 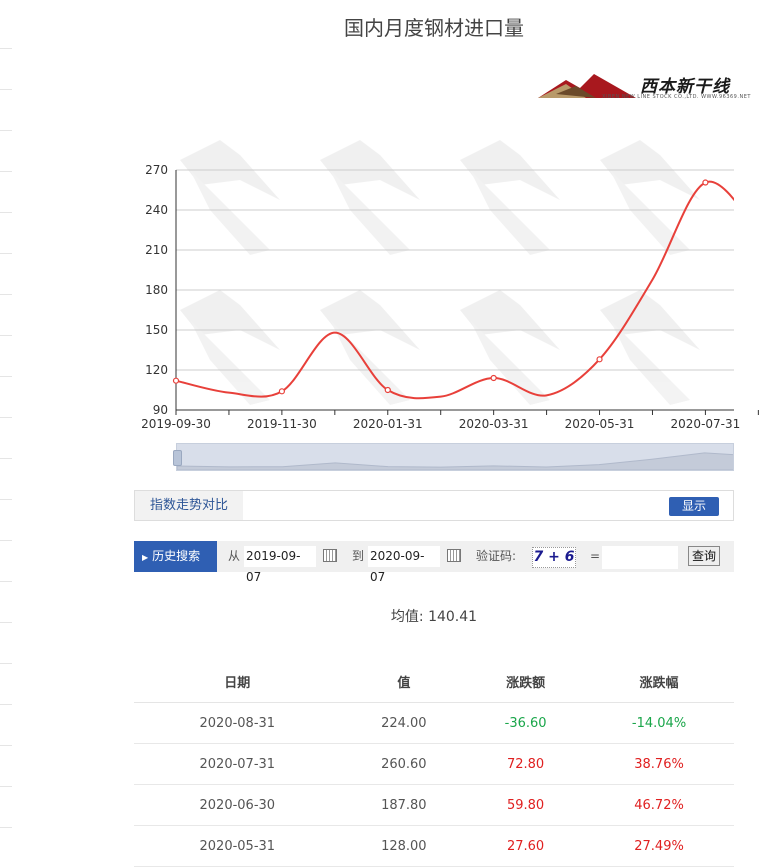 I want to click on query-button: 查询, so click(x=704, y=556).